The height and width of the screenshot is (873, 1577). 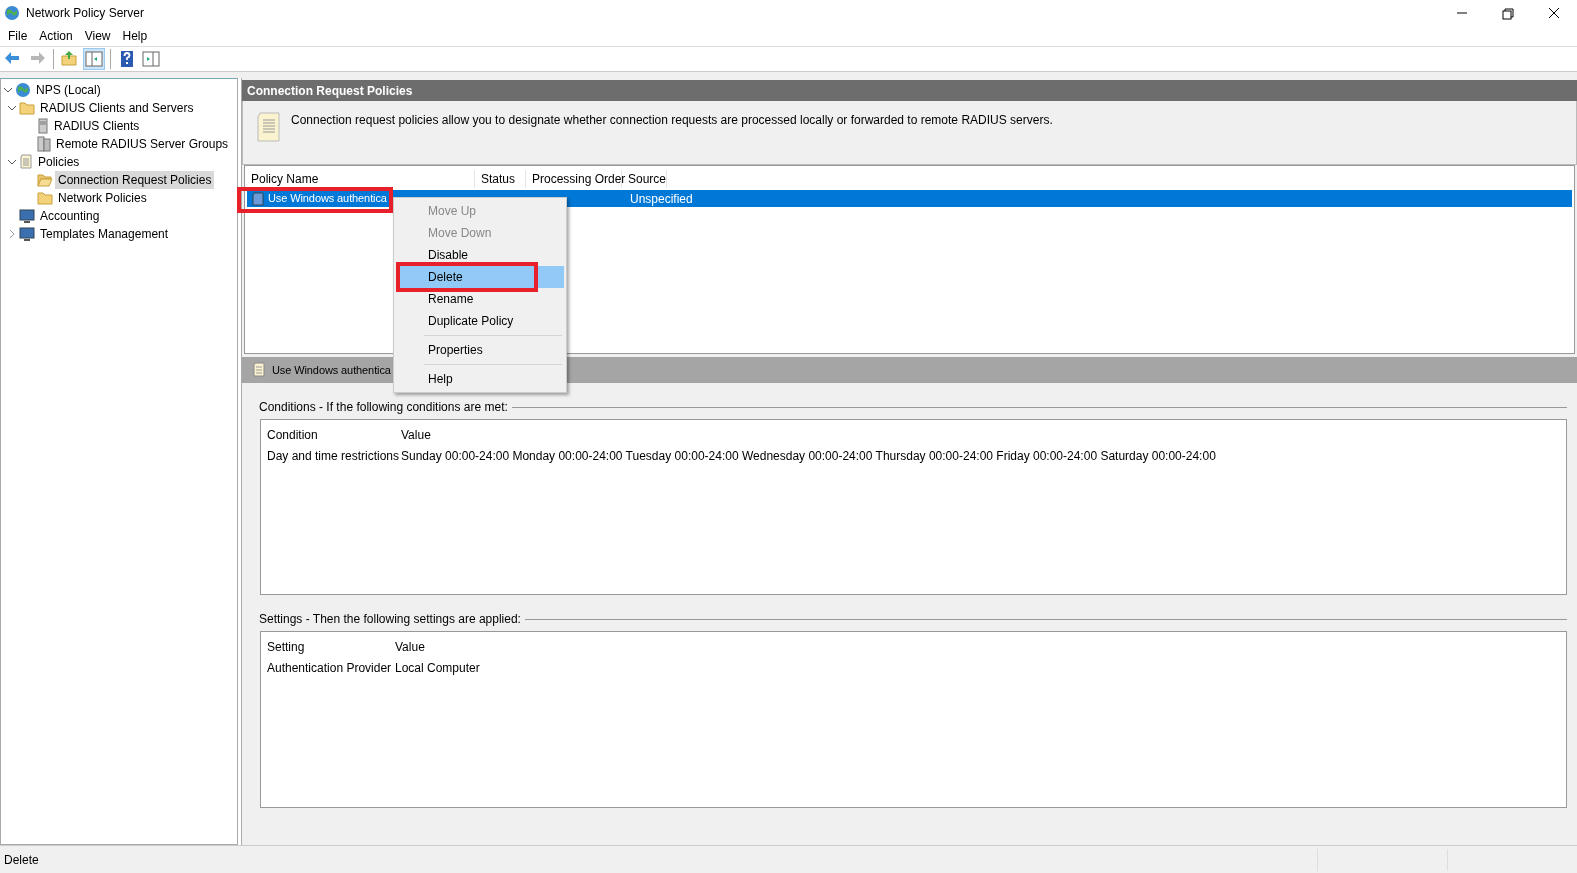 What do you see at coordinates (70, 59) in the screenshot?
I see `folder-arrow-icon` at bounding box center [70, 59].